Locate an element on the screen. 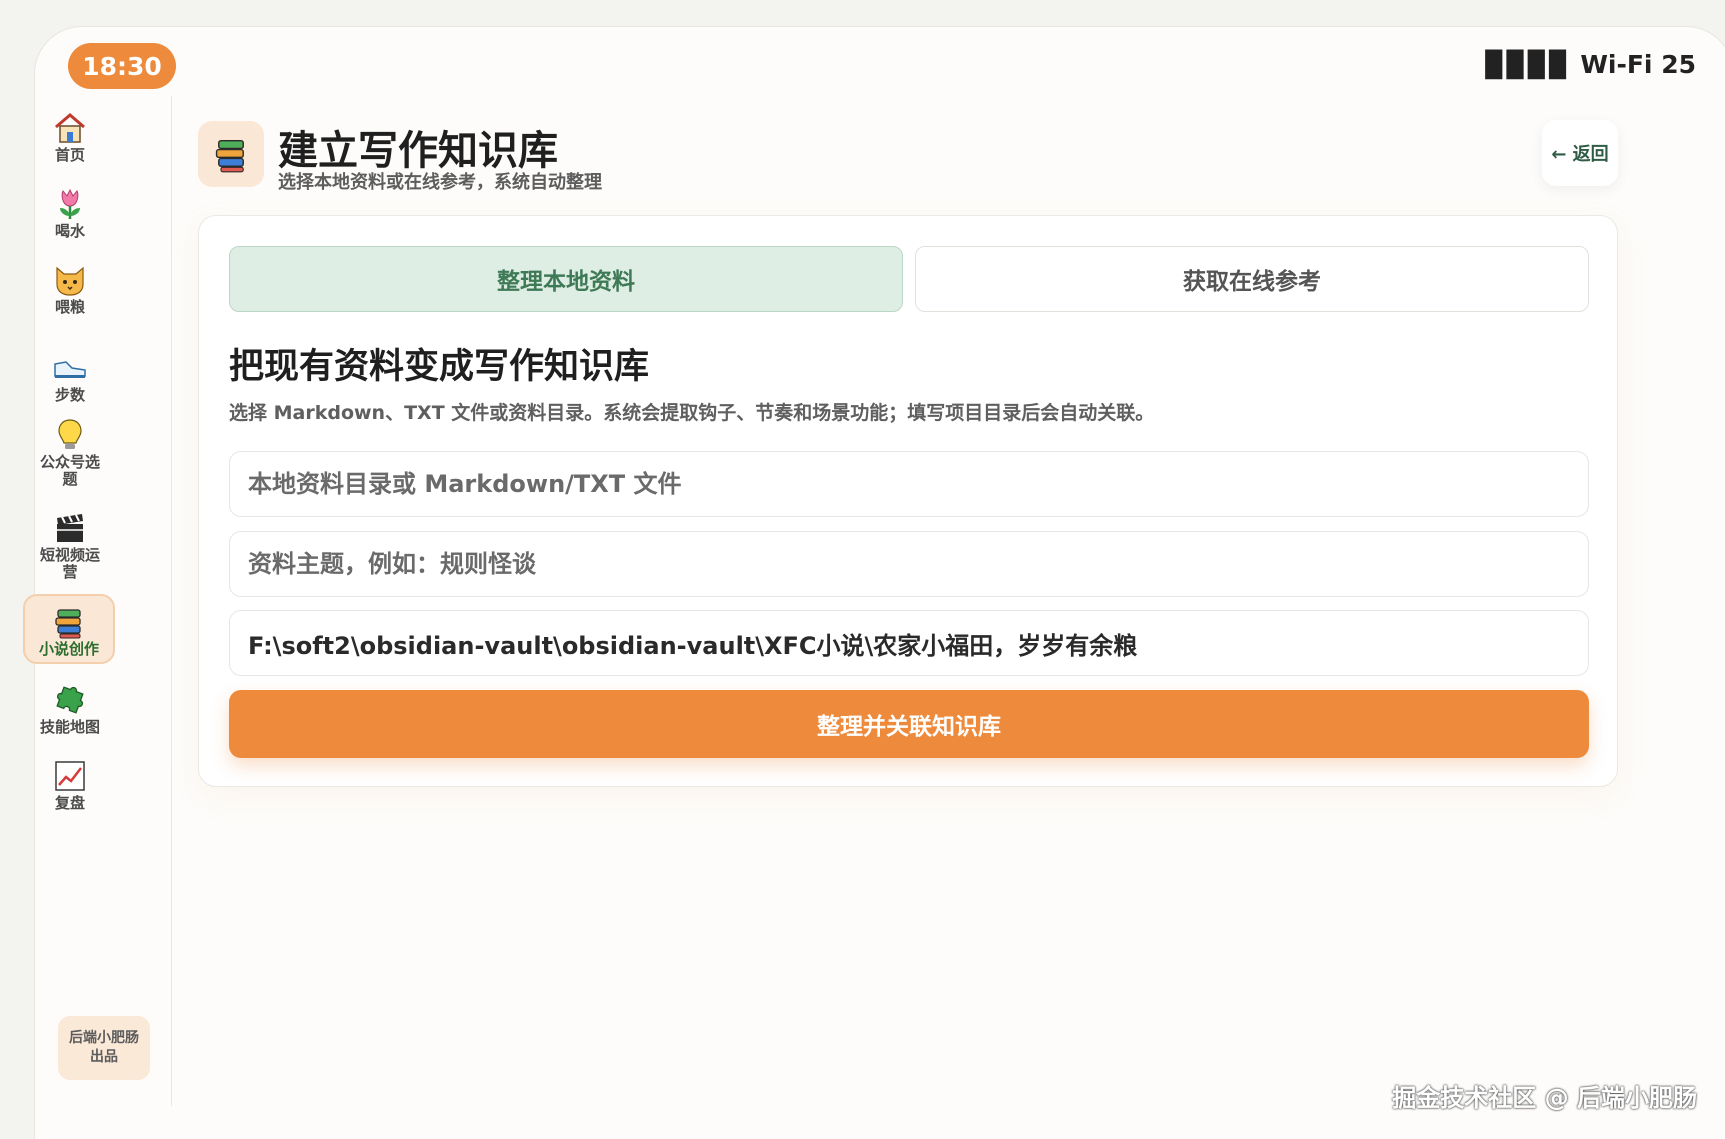 The image size is (1725, 1139). status-time: 18:30 is located at coordinates (122, 66).